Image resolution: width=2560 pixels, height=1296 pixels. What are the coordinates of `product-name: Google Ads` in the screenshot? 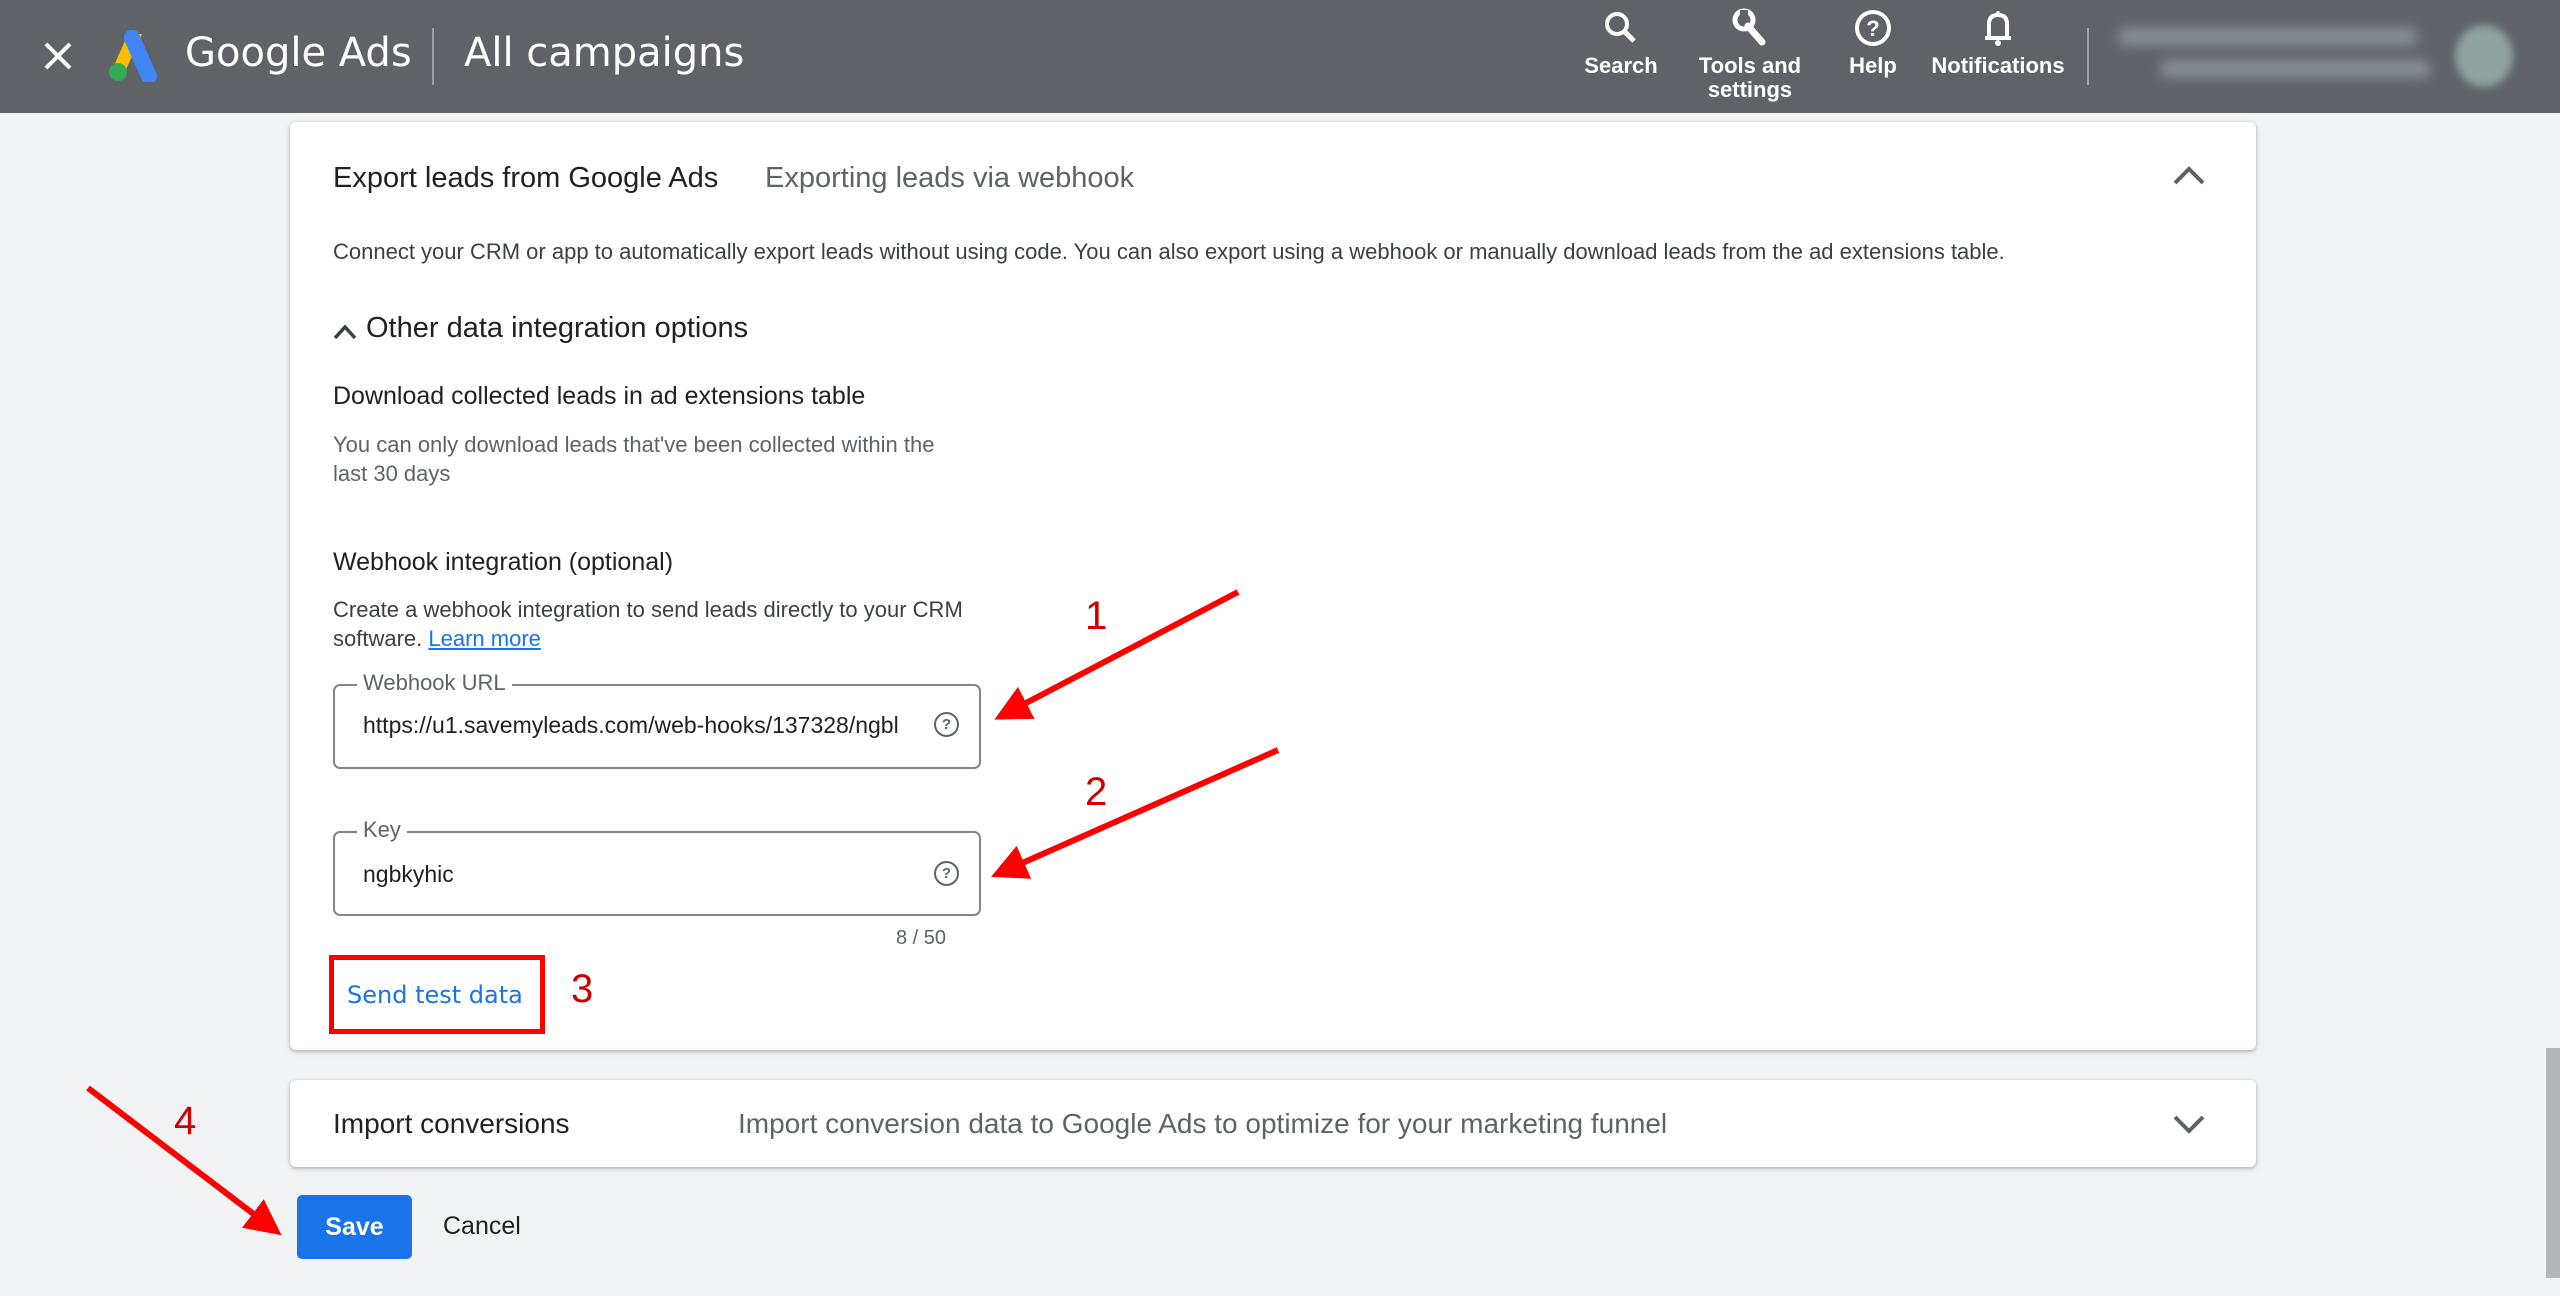 It's located at (298, 53).